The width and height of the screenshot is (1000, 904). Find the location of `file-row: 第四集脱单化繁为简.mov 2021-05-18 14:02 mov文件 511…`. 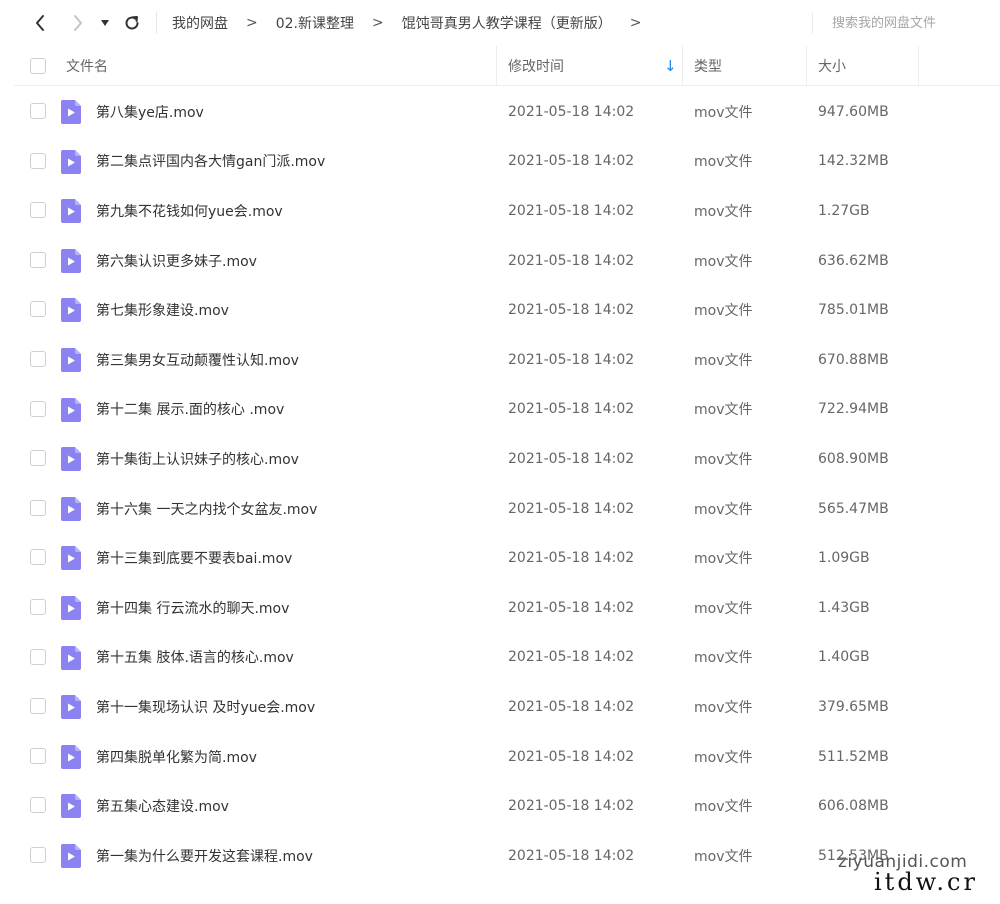

file-row: 第四集脱单化繁为简.mov 2021-05-18 14:02 mov文件 511… is located at coordinates (507, 757).